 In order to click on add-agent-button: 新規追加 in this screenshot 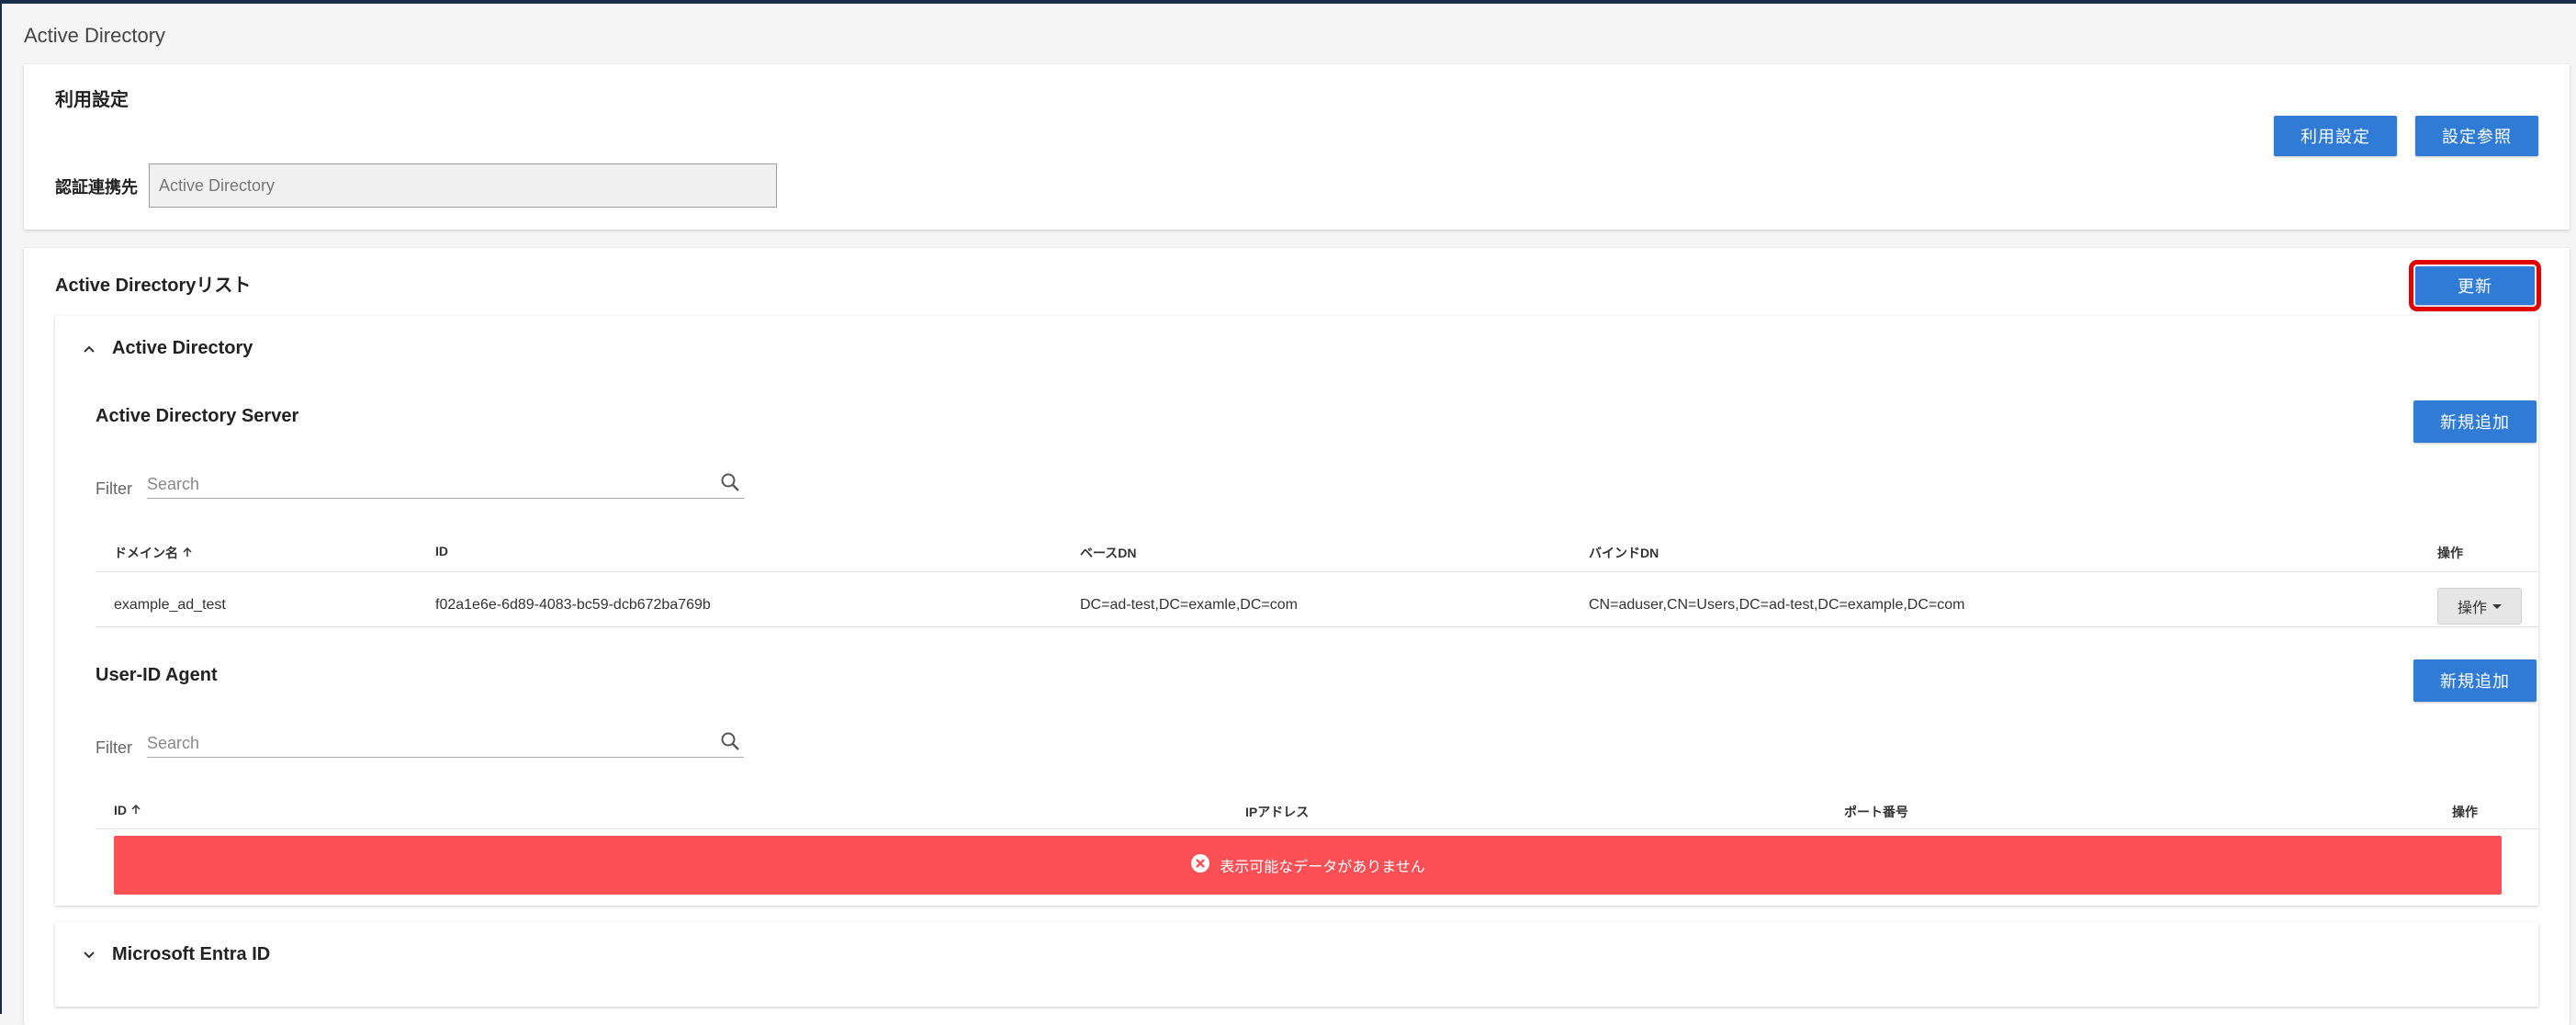, I will do `click(2475, 681)`.